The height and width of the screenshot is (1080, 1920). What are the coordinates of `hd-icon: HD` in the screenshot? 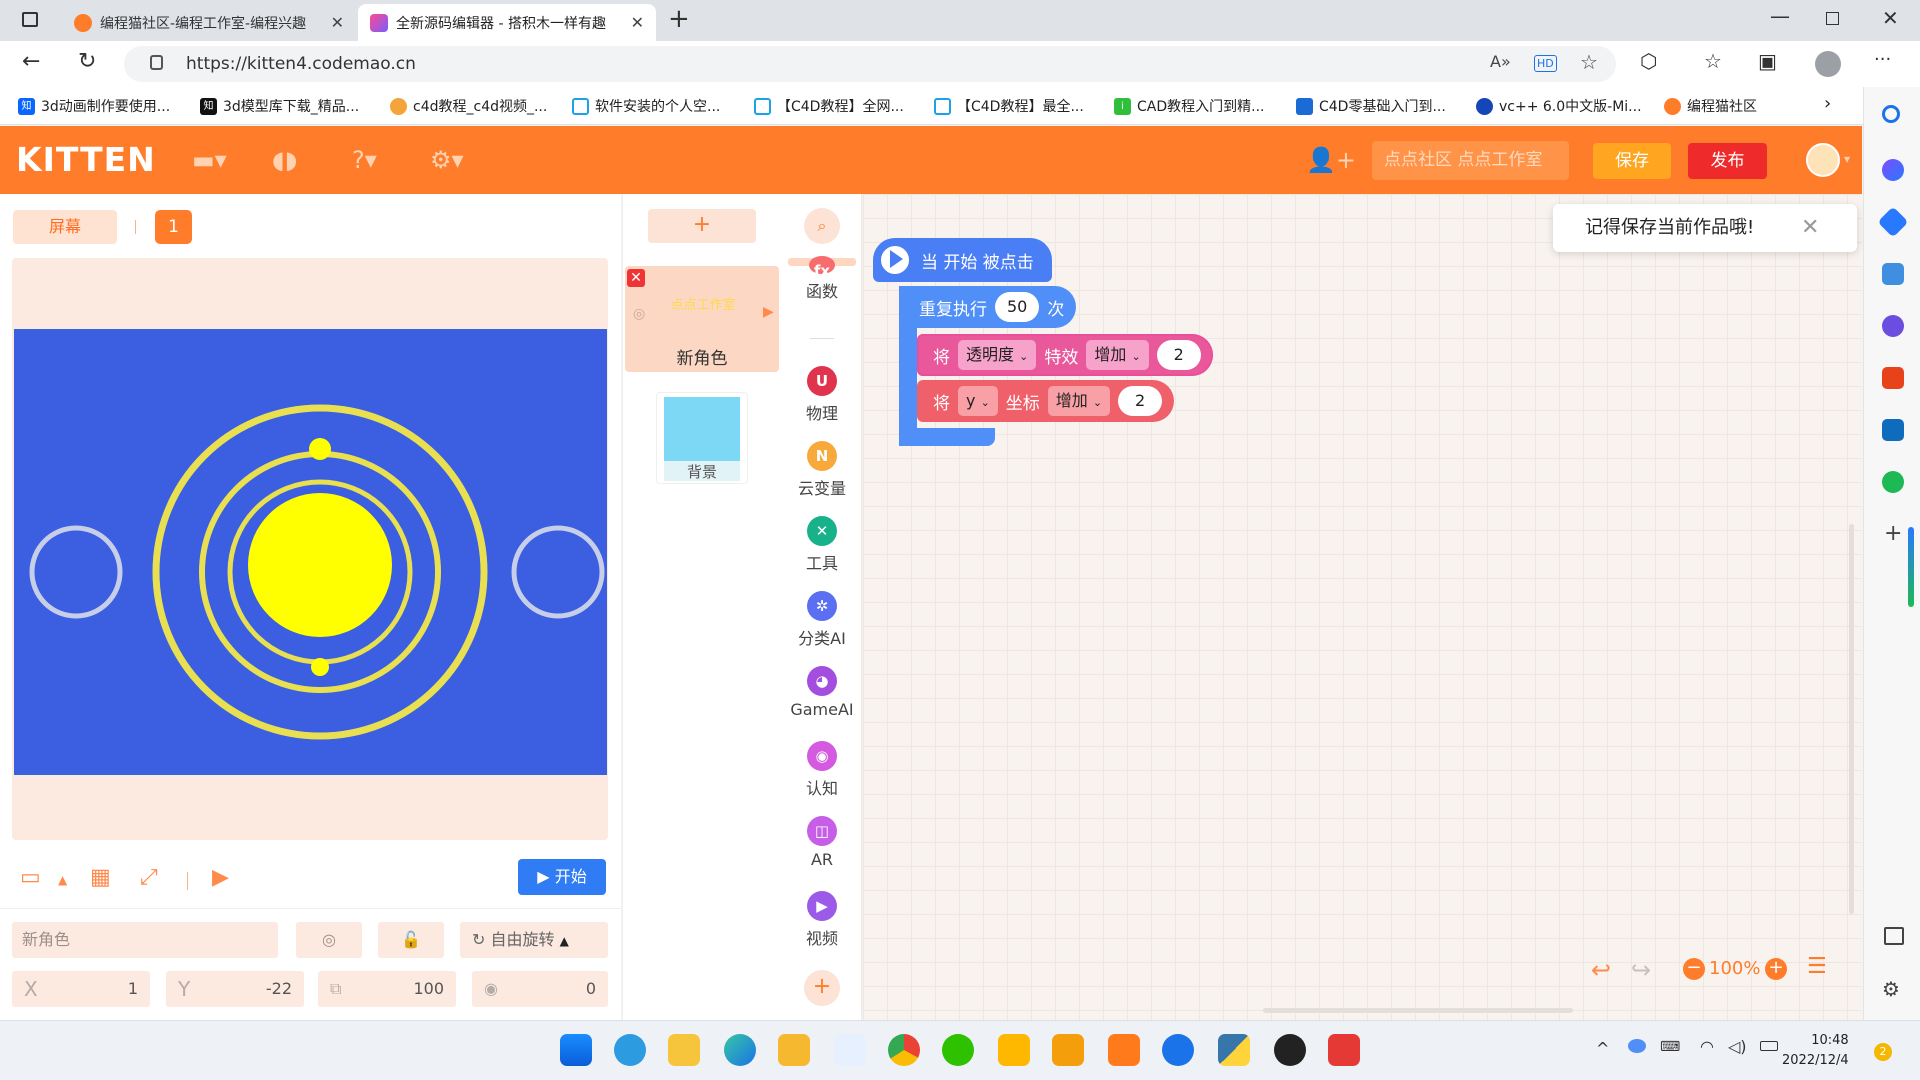 It's located at (1545, 63).